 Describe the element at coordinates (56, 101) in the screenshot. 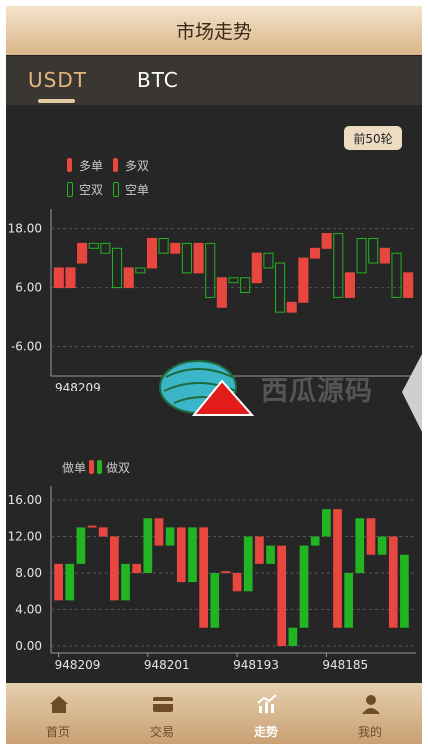

I see `active-tab-indicator` at that location.